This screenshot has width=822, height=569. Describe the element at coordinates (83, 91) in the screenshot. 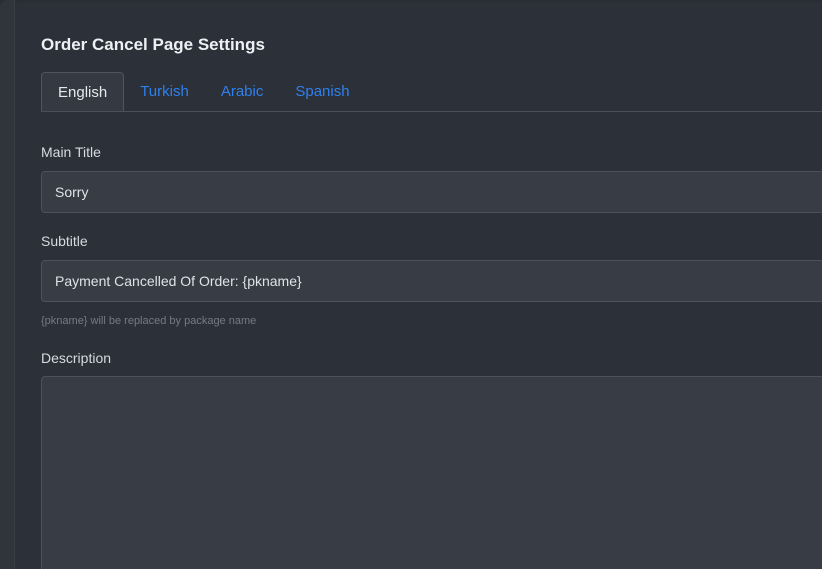

I see `tab-english: English` at that location.